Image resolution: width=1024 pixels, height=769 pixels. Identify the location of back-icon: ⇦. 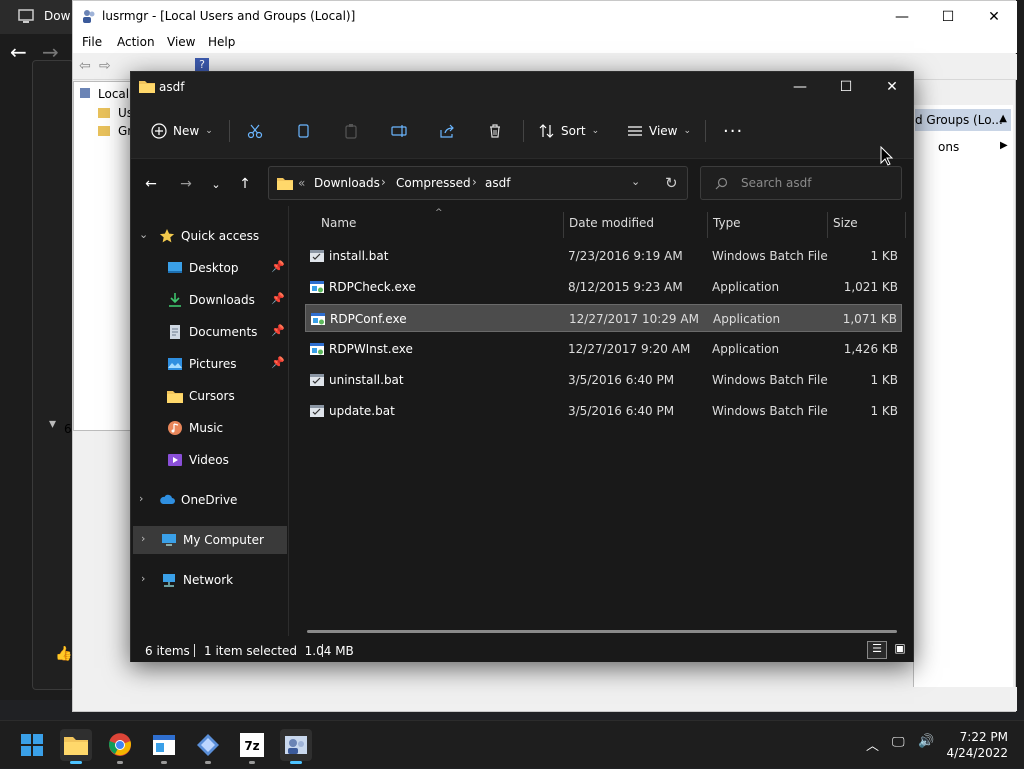
(85, 66).